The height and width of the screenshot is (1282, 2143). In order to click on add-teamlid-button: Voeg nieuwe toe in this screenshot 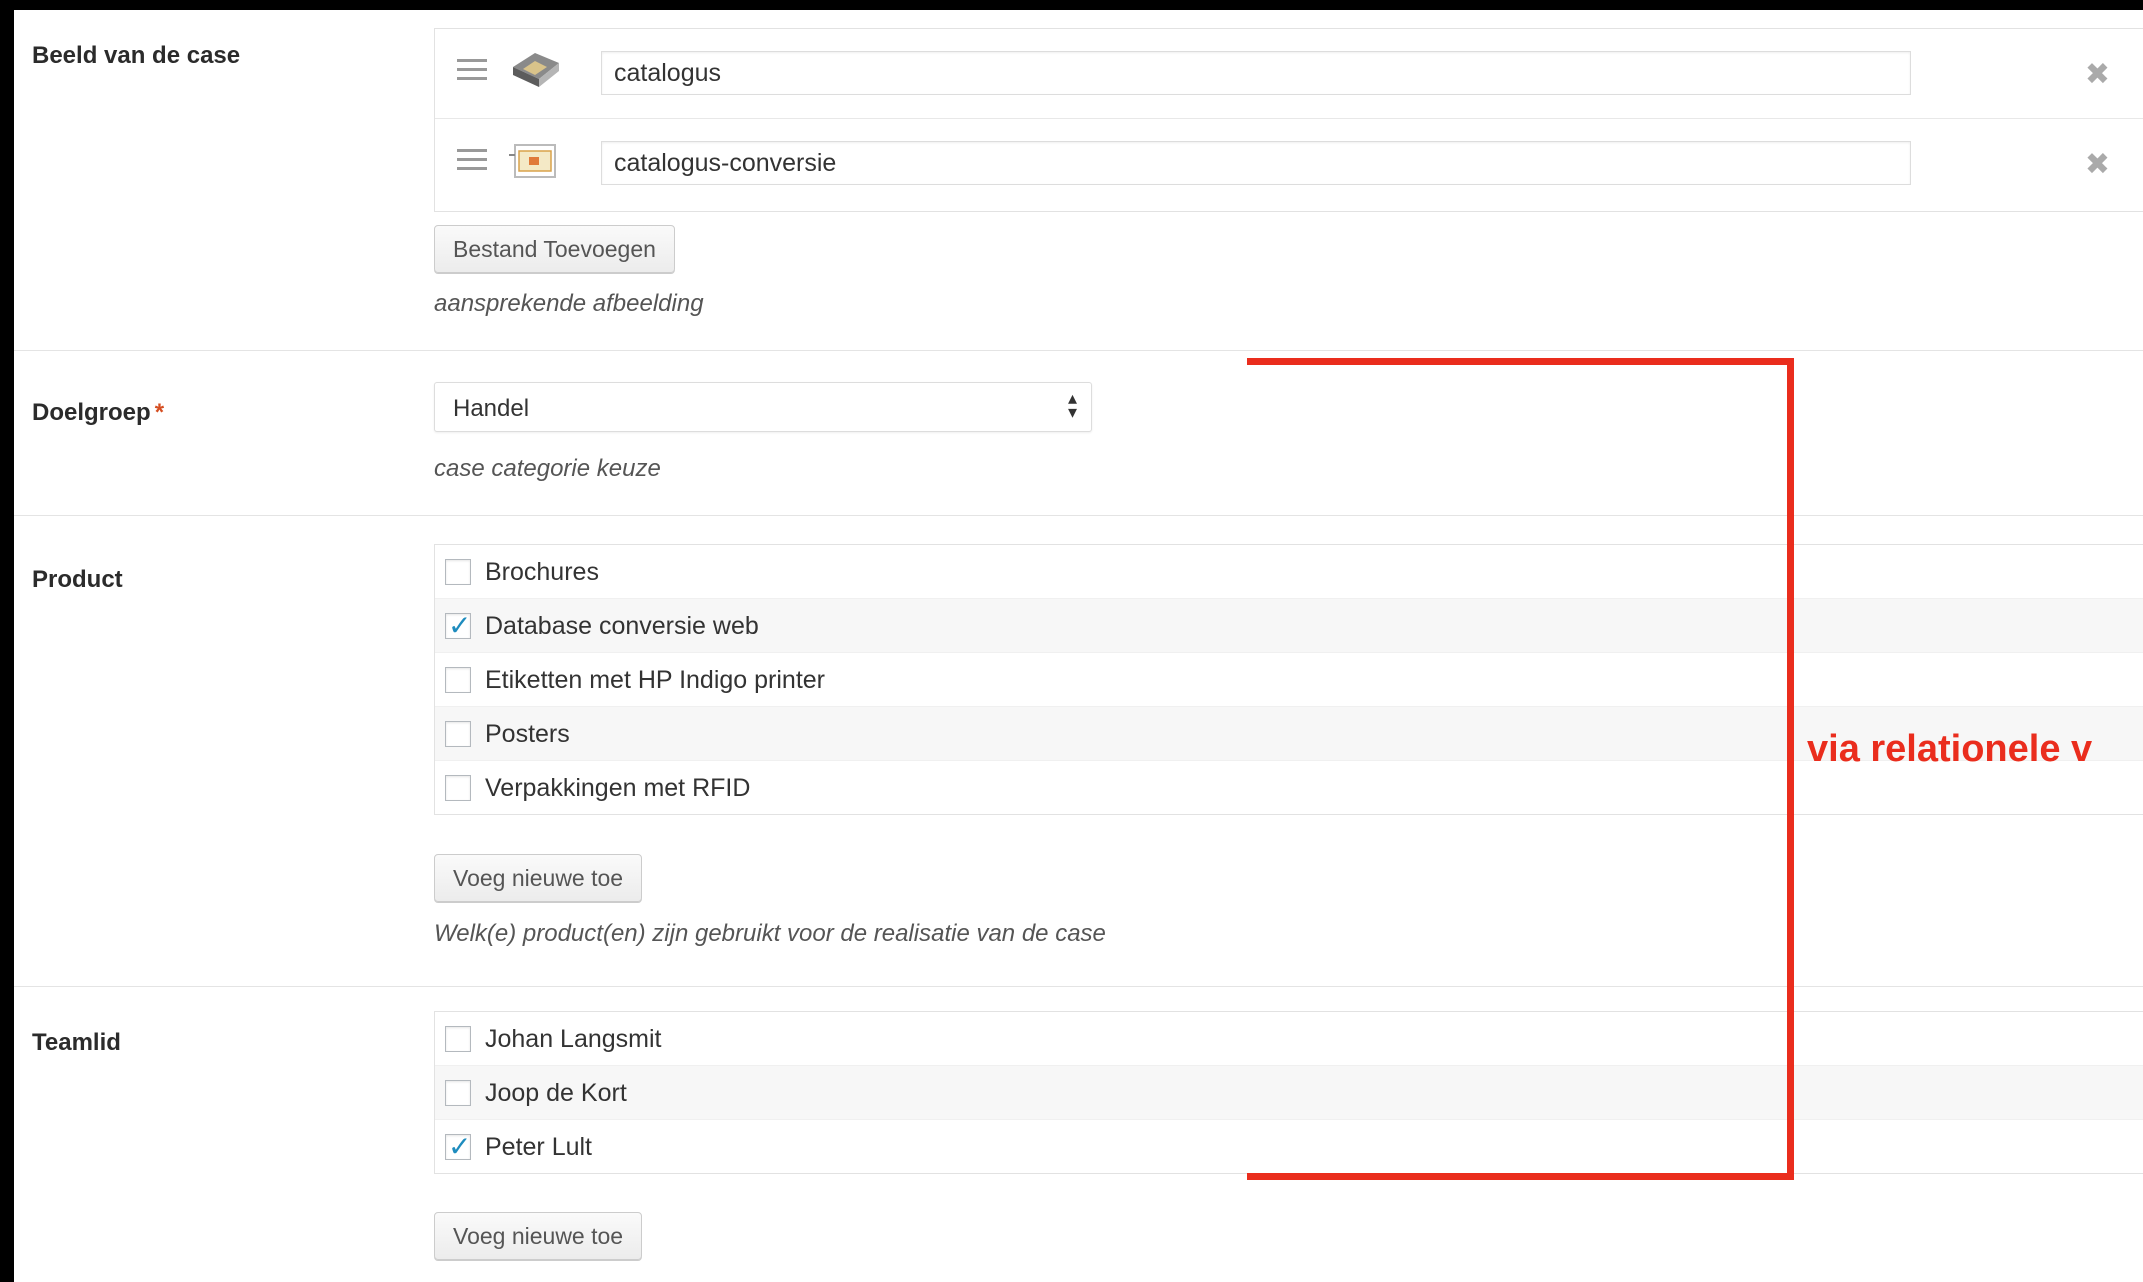, I will do `click(538, 1236)`.